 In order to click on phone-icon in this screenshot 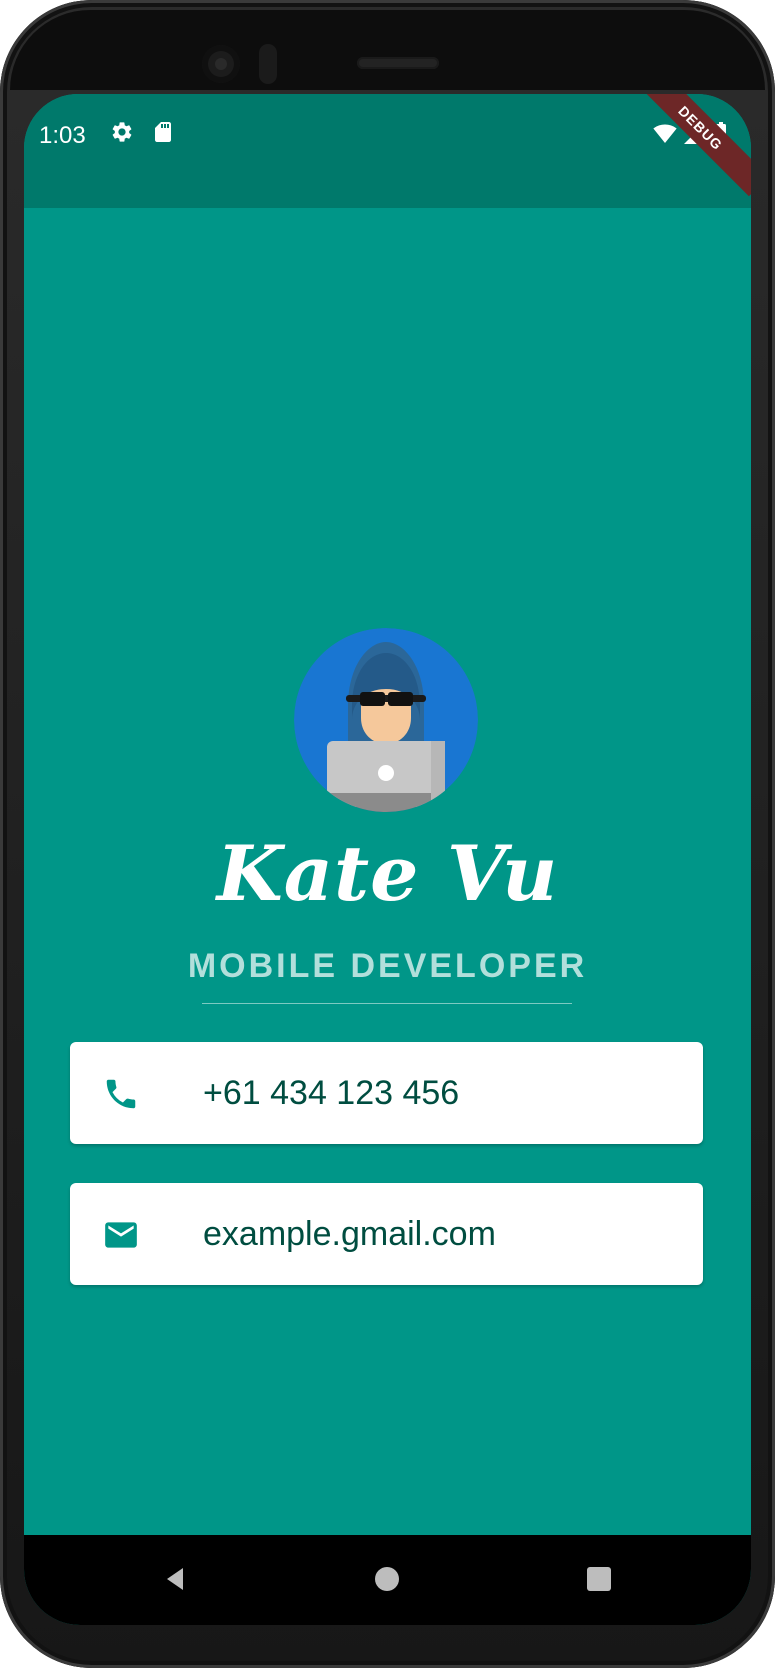, I will do `click(121, 1094)`.